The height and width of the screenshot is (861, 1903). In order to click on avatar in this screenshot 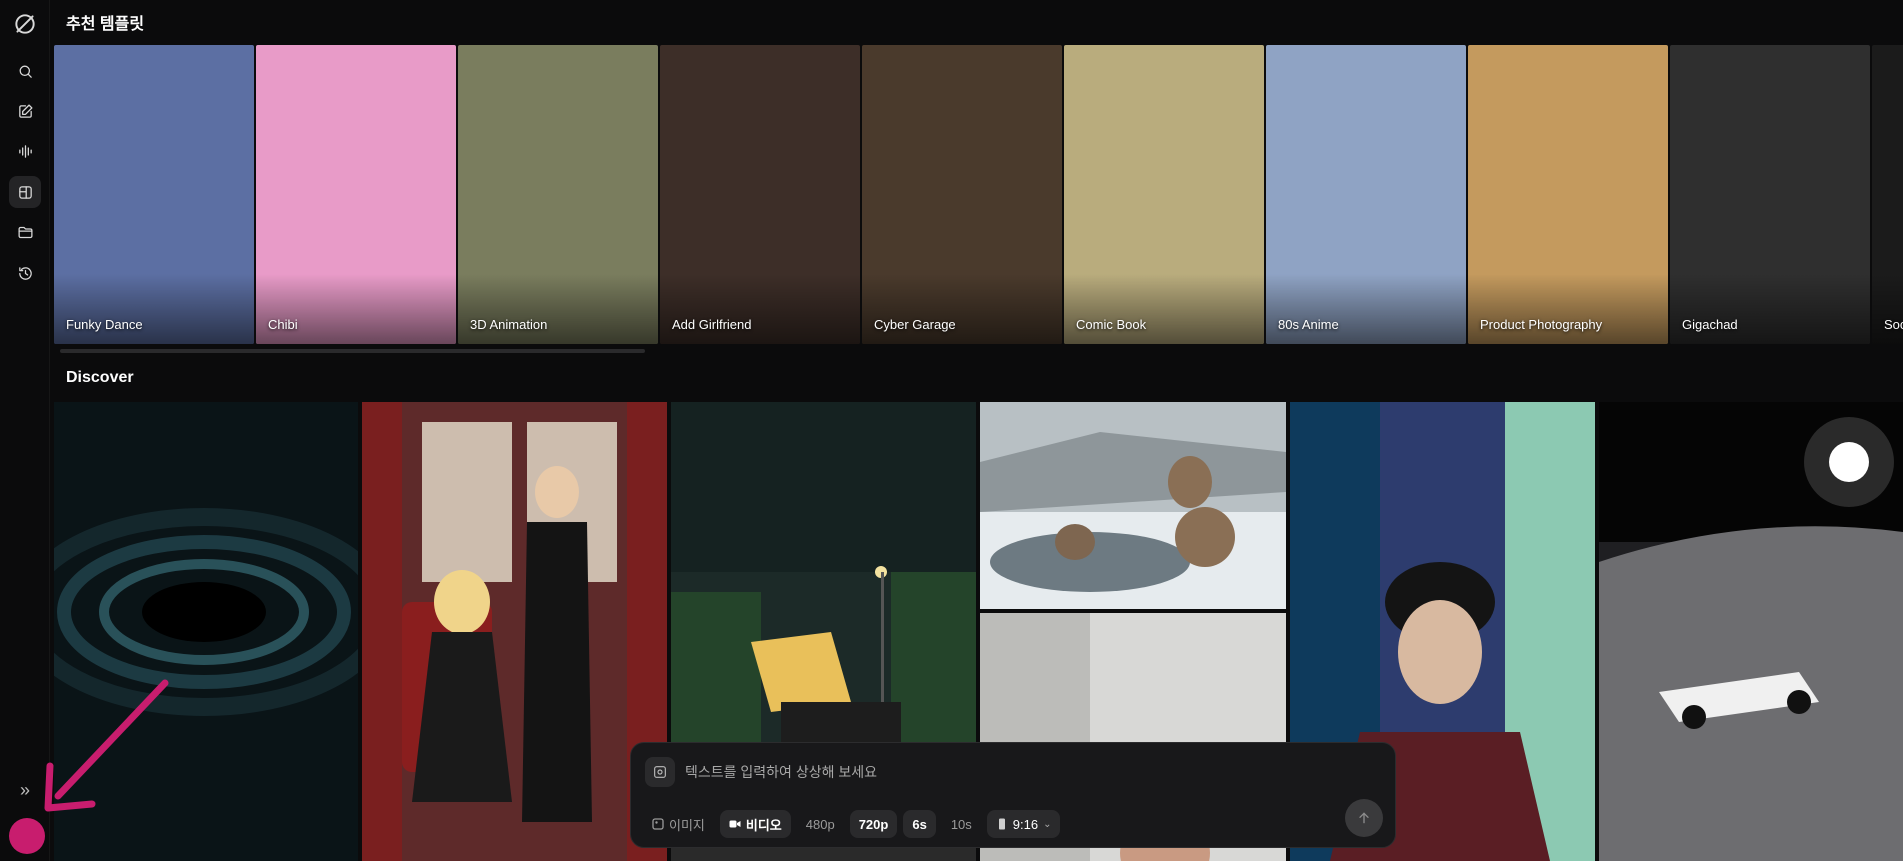, I will do `click(27, 836)`.